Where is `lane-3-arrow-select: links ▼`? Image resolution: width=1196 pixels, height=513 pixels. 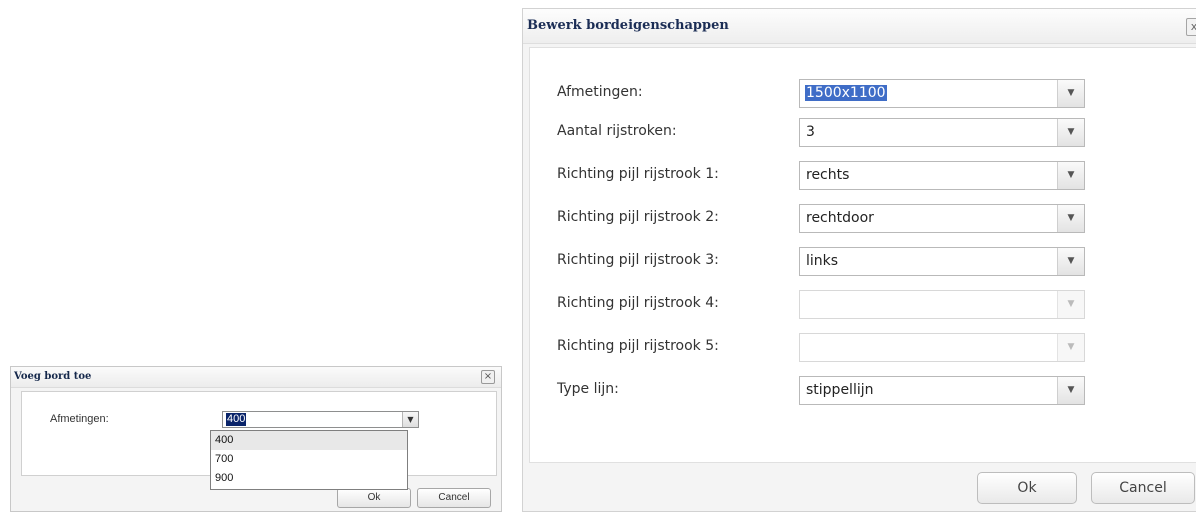
lane-3-arrow-select: links ▼ is located at coordinates (942, 261).